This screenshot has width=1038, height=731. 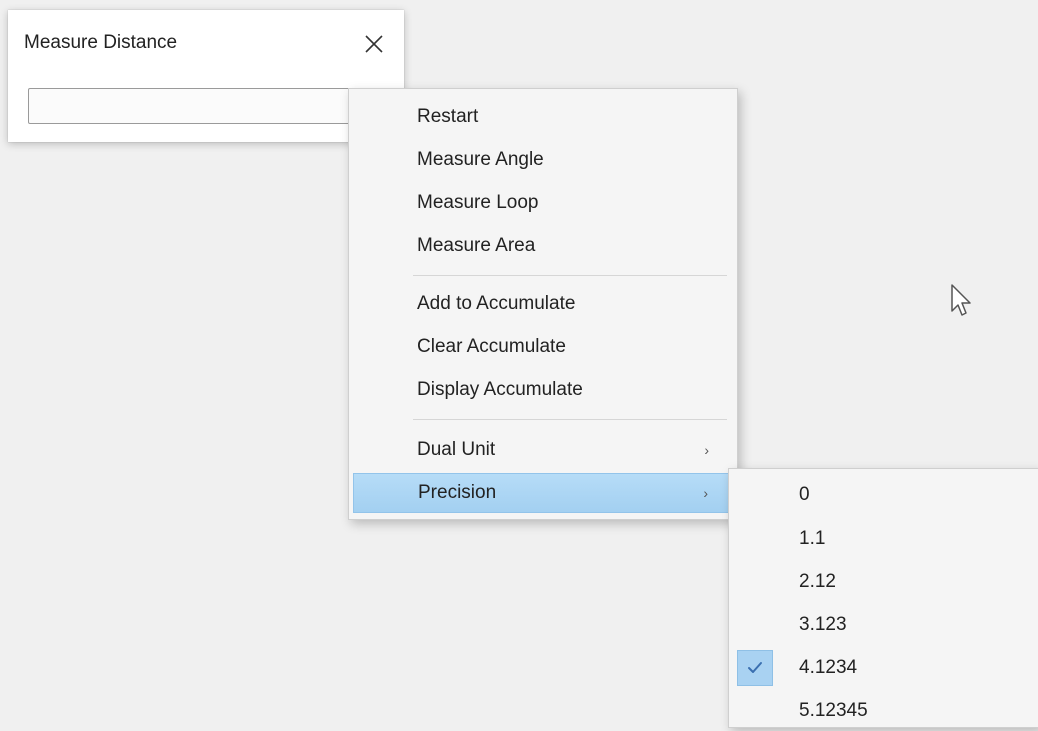 What do you see at coordinates (193, 106) in the screenshot?
I see `measure-value-field` at bounding box center [193, 106].